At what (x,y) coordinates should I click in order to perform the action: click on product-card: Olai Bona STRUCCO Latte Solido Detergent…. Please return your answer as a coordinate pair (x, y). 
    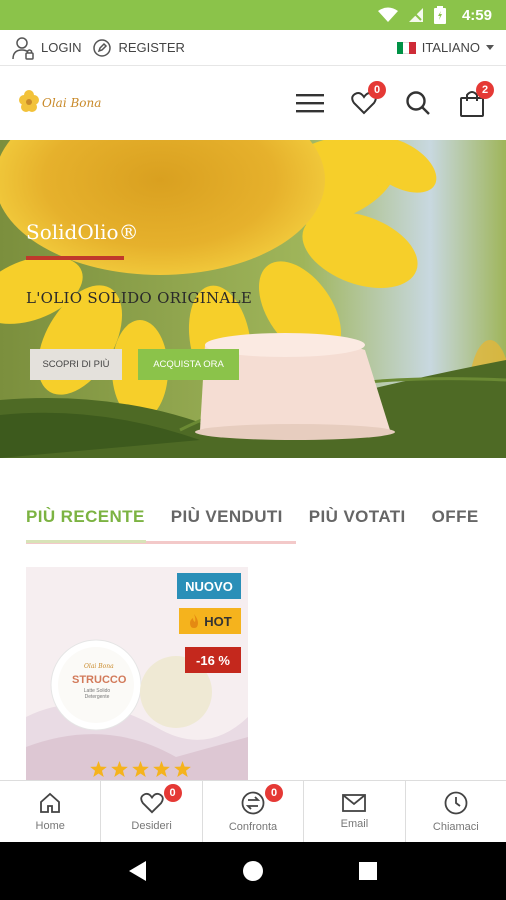
    Looking at the image, I should click on (137, 674).